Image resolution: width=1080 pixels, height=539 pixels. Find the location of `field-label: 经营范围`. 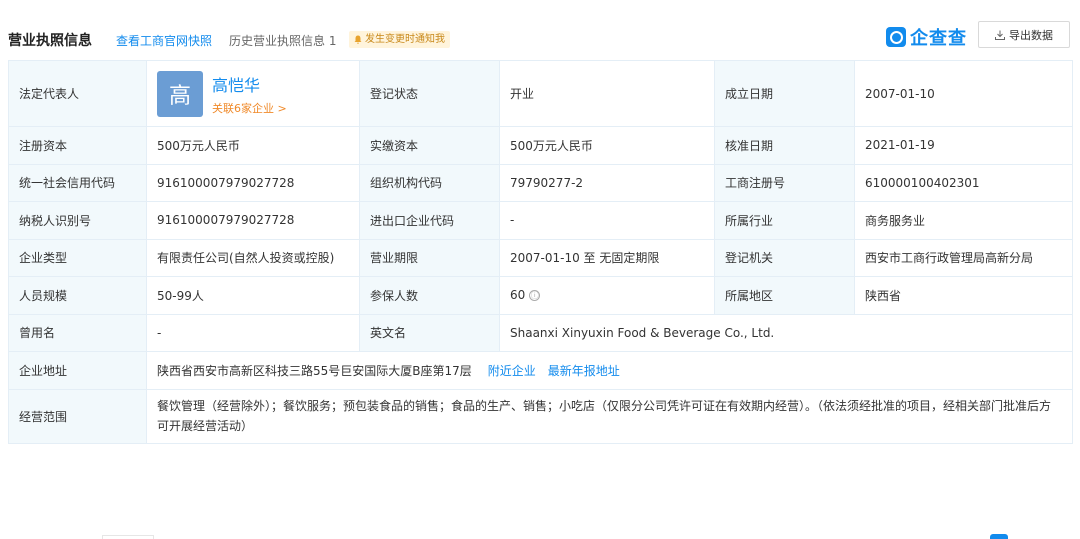

field-label: 经营范围 is located at coordinates (77, 416).